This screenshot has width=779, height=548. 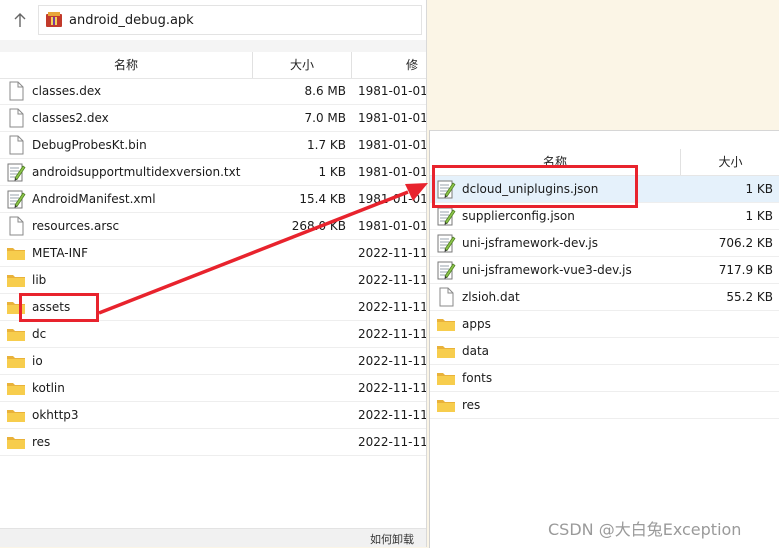 I want to click on file-size: 55.2 KB, so click(x=749, y=297).